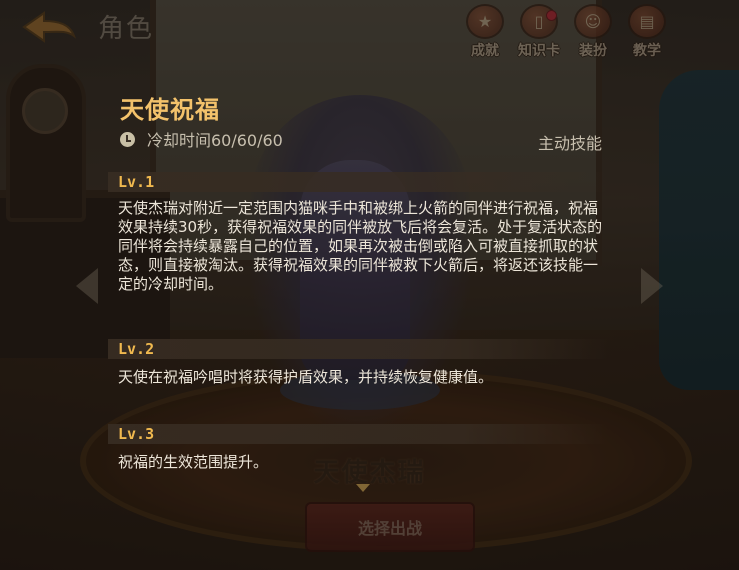 The width and height of the screenshot is (739, 570). What do you see at coordinates (358, 434) in the screenshot?
I see `level-header: Lv.3` at bounding box center [358, 434].